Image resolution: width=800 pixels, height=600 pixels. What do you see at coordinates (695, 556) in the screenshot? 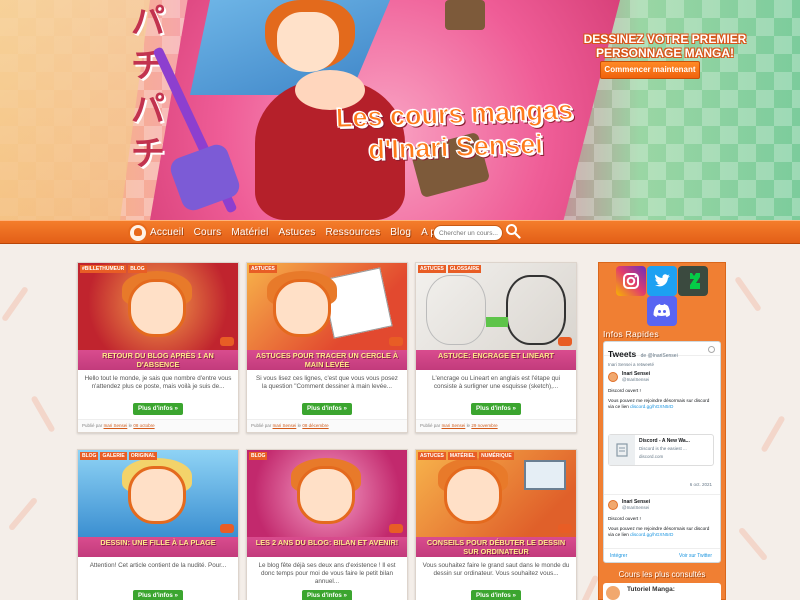
I see `view-on-twitter-link: Voir sur Twitter` at bounding box center [695, 556].